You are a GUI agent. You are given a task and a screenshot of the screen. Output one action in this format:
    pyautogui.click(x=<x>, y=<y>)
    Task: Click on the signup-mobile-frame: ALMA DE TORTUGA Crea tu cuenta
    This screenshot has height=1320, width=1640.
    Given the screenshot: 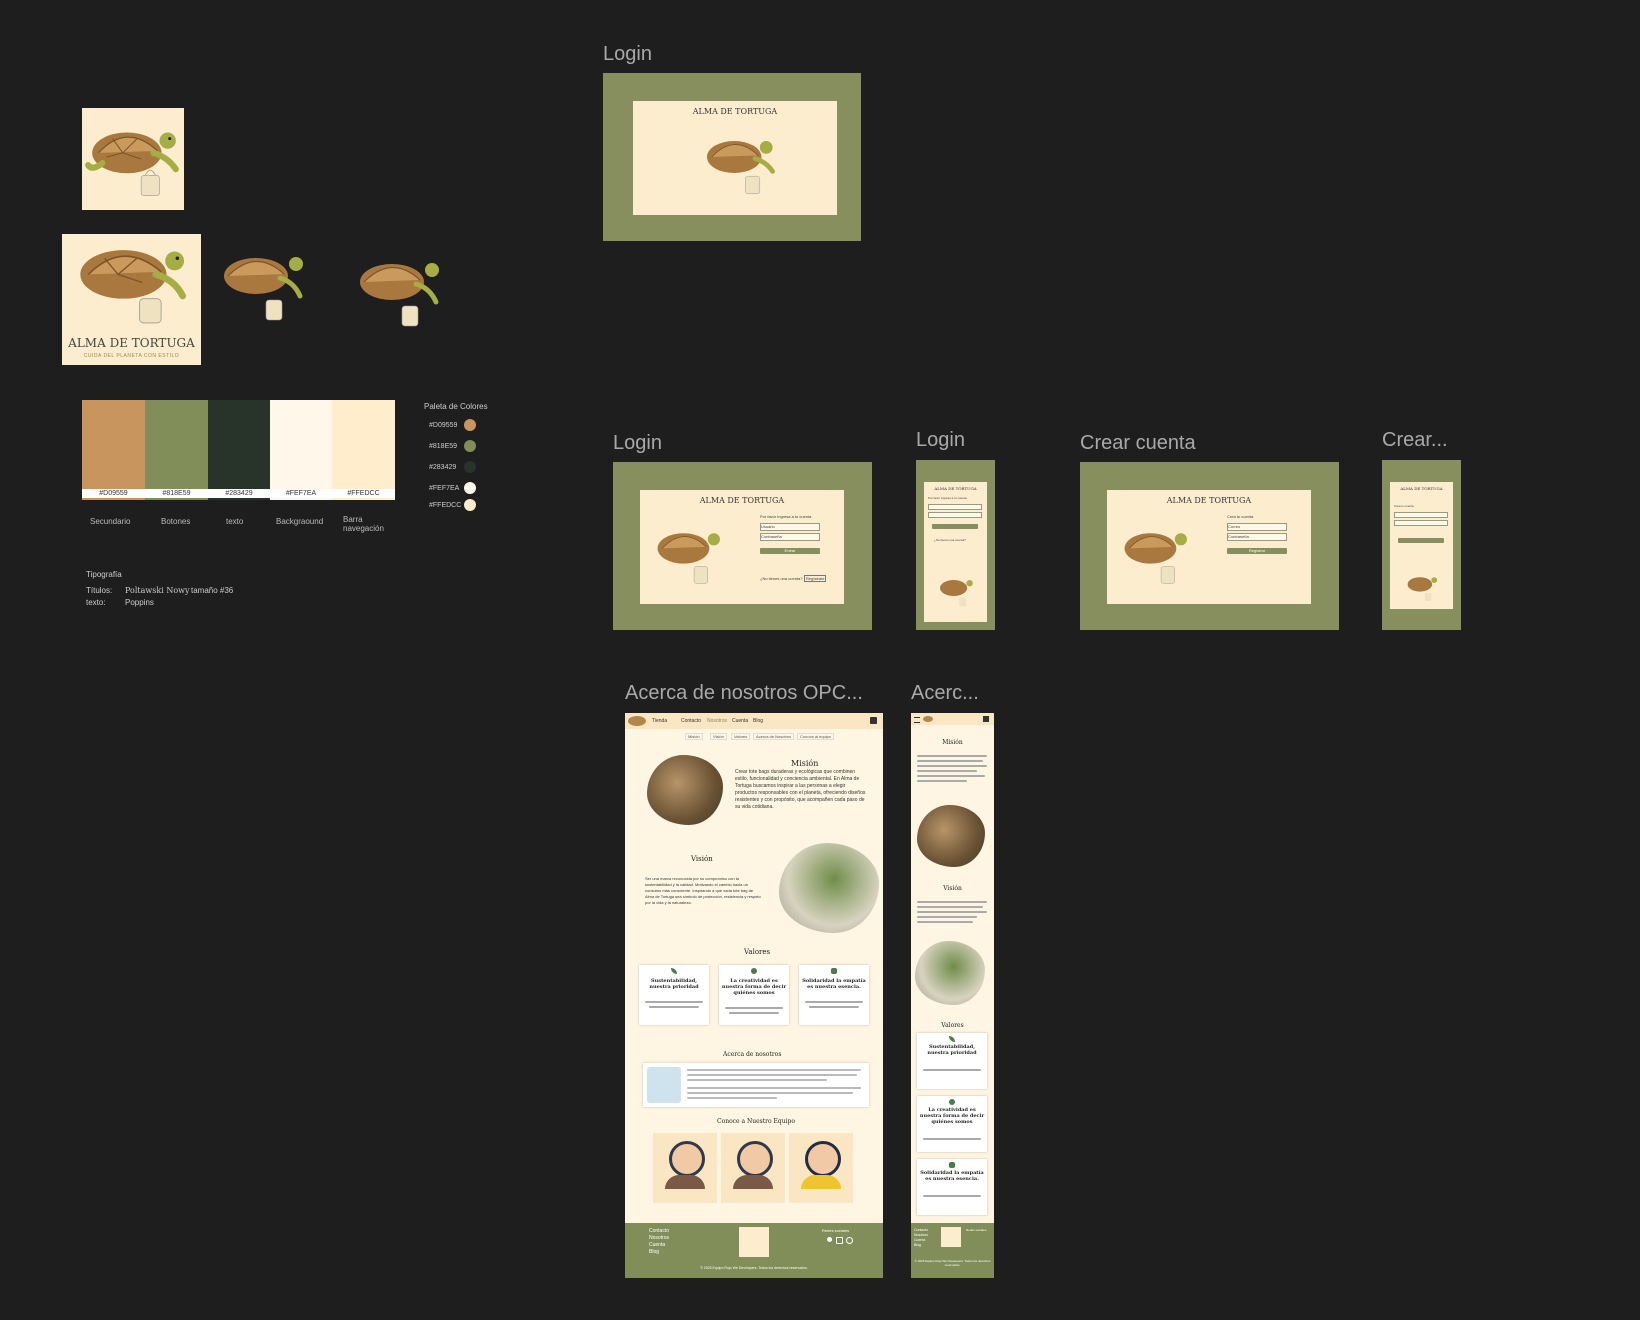 What is the action you would take?
    pyautogui.click(x=1421, y=545)
    